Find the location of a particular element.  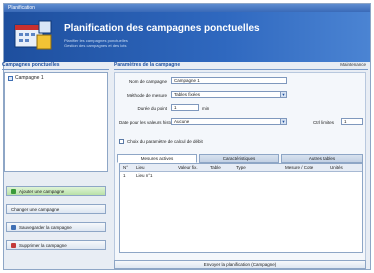

window-title: Planification is located at coordinates (21, 8).